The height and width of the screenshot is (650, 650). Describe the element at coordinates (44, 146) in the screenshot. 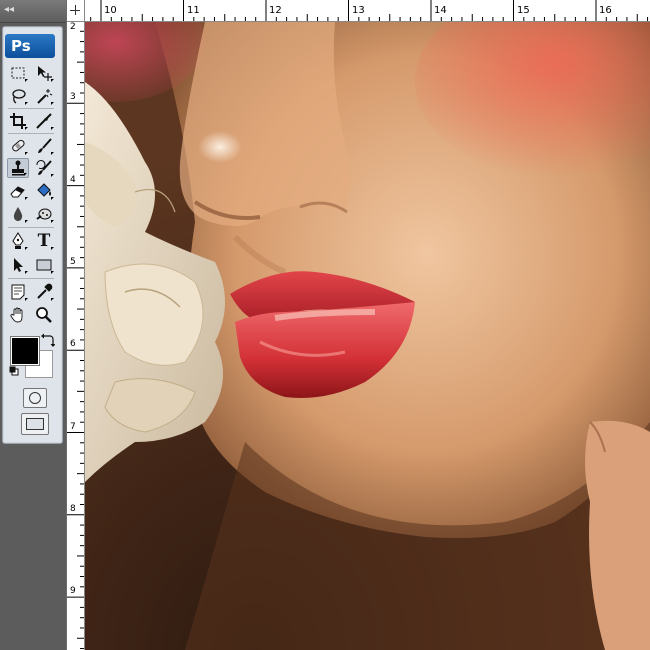

I see `brush-tool` at that location.